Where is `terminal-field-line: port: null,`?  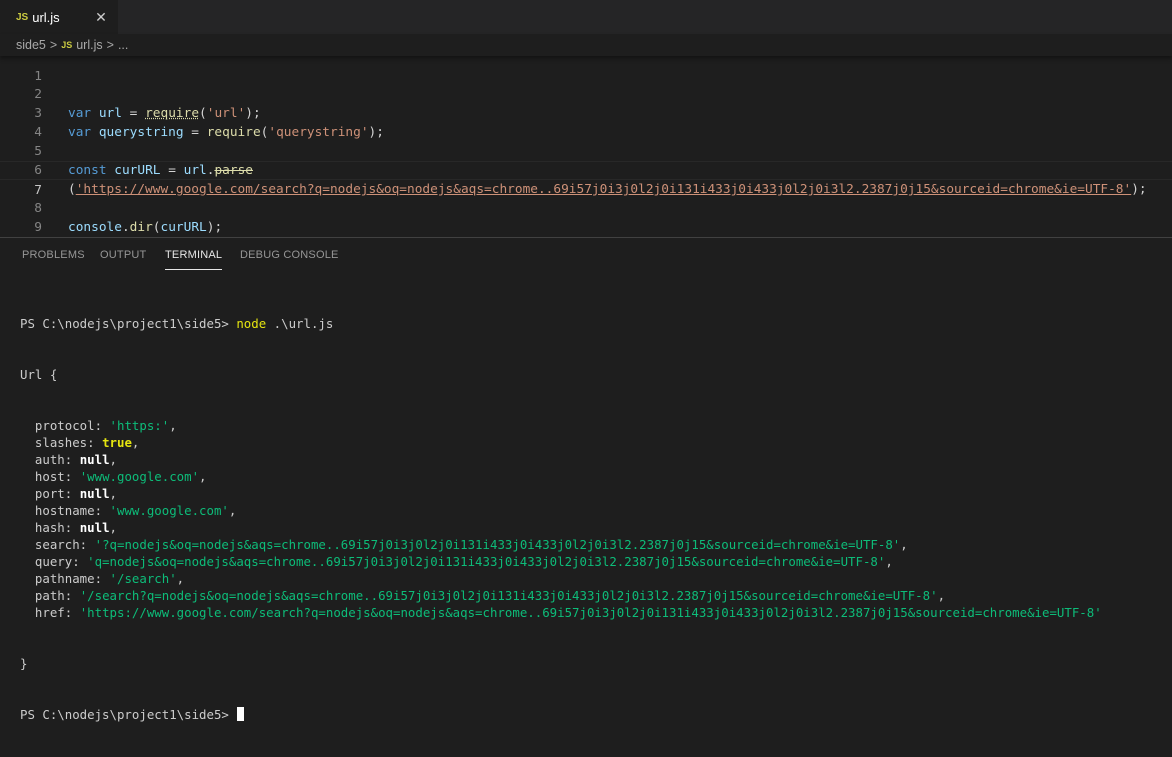 terminal-field-line: port: null, is located at coordinates (561, 493).